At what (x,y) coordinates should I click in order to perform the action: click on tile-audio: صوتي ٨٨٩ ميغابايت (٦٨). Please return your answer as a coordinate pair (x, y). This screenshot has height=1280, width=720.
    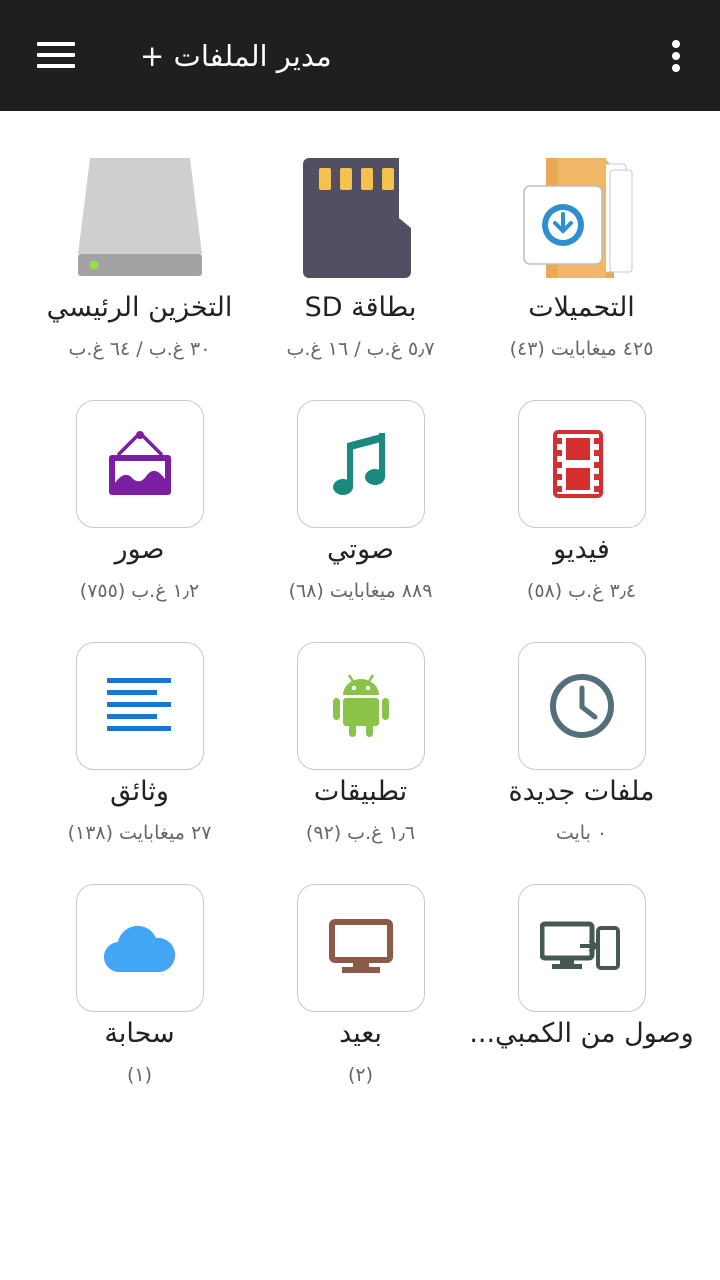
    Looking at the image, I should click on (360, 513).